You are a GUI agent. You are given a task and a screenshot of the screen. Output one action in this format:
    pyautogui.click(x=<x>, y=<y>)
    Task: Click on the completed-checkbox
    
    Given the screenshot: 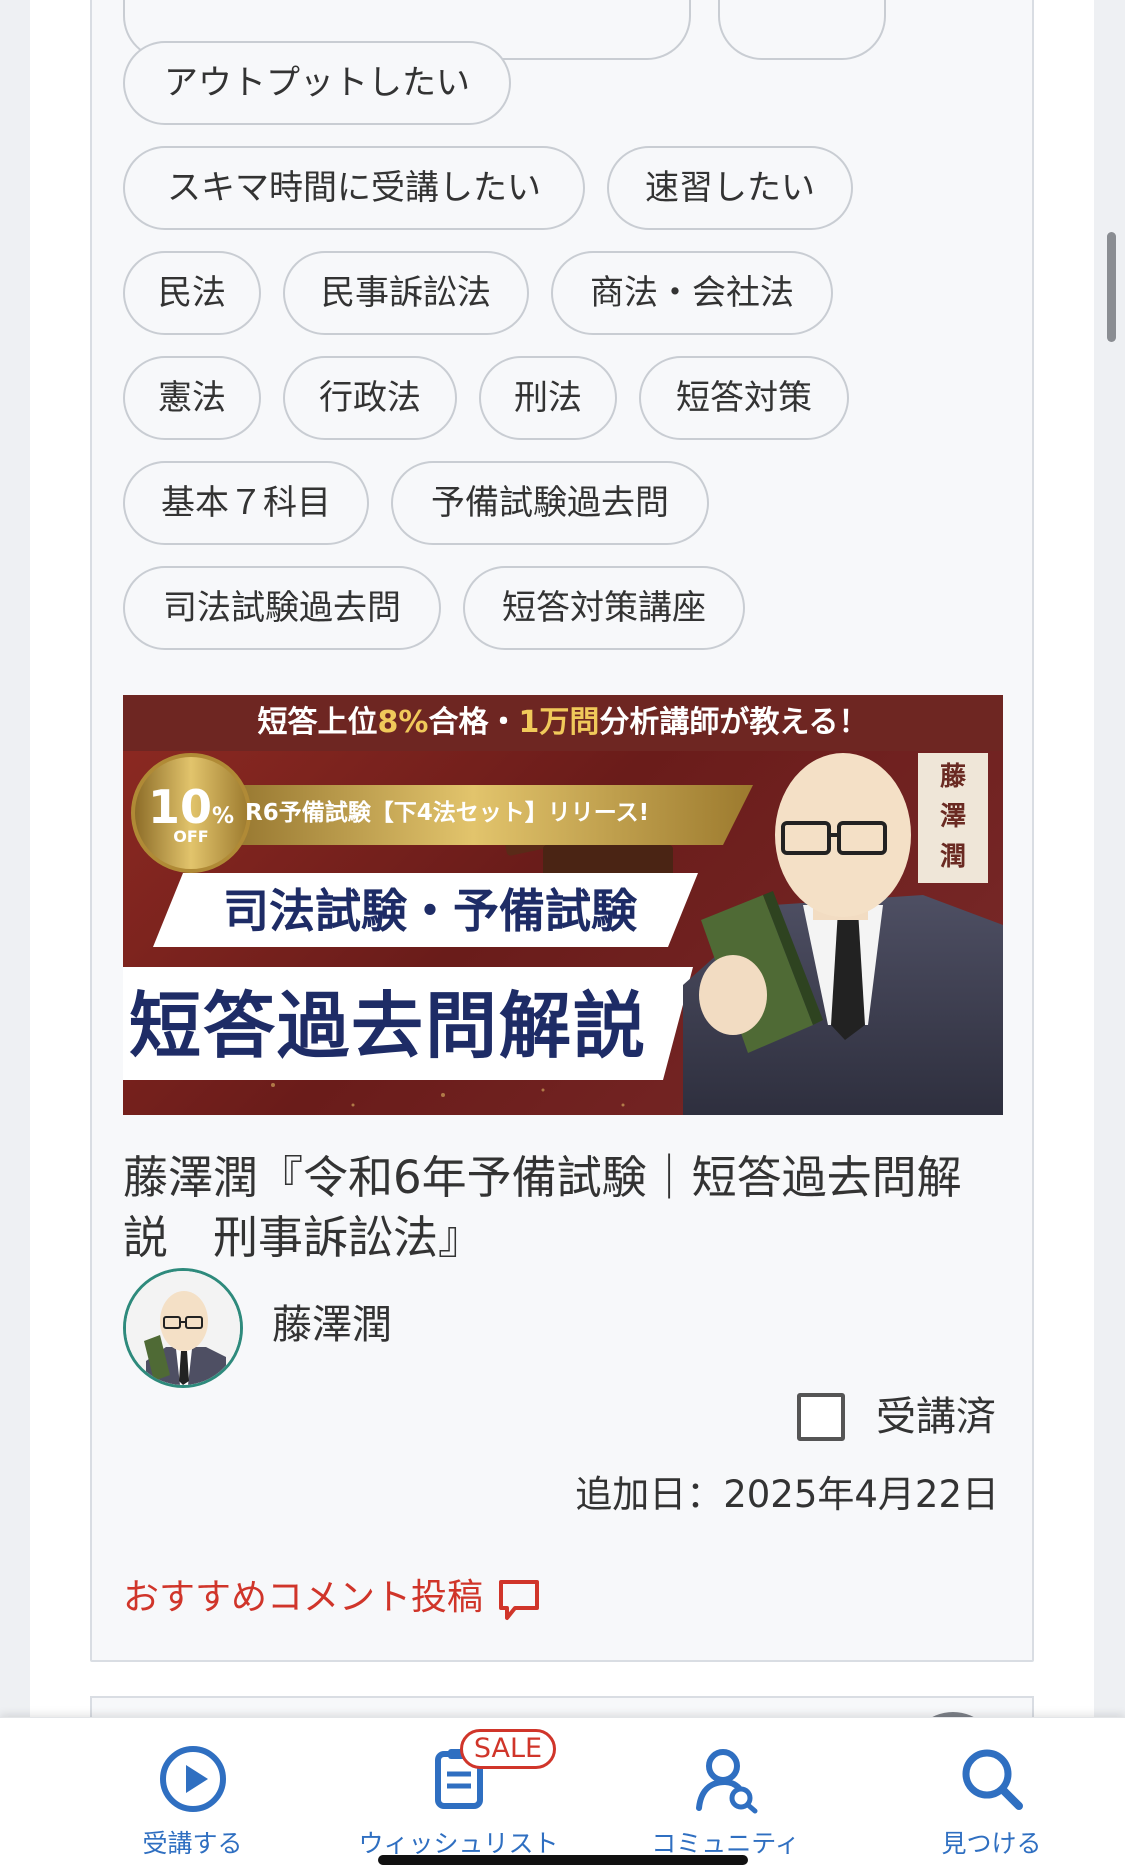 What is the action you would take?
    pyautogui.click(x=821, y=1417)
    